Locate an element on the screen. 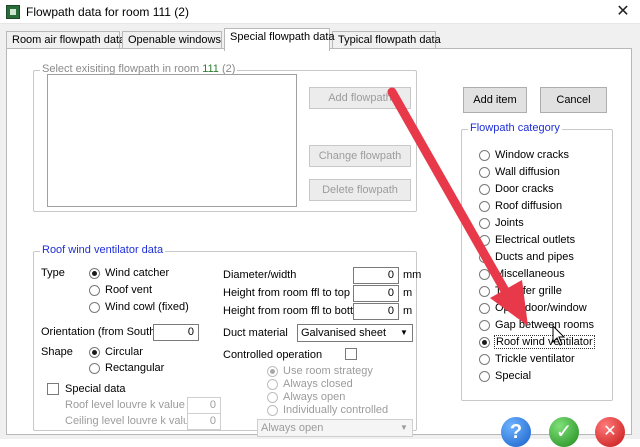 This screenshot has width=640, height=447. control-label-always-open: Always open is located at coordinates (314, 397).